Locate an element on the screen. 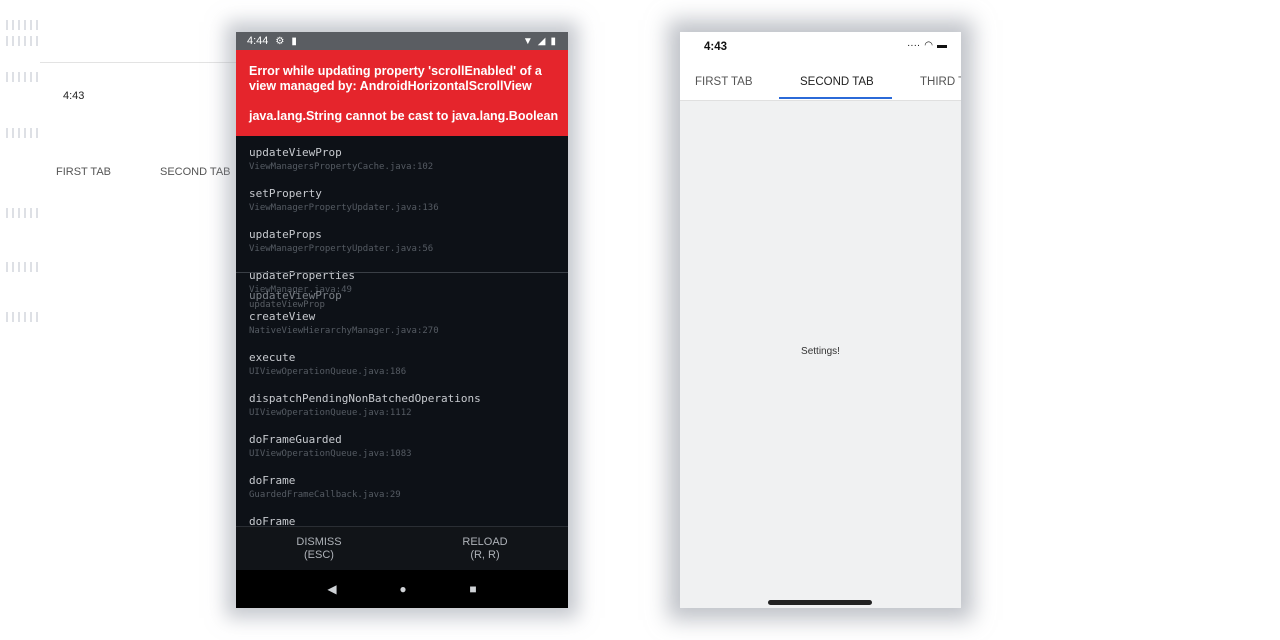  frame-location: ViewManagerPropertyUpdater.java:136 is located at coordinates (344, 208).